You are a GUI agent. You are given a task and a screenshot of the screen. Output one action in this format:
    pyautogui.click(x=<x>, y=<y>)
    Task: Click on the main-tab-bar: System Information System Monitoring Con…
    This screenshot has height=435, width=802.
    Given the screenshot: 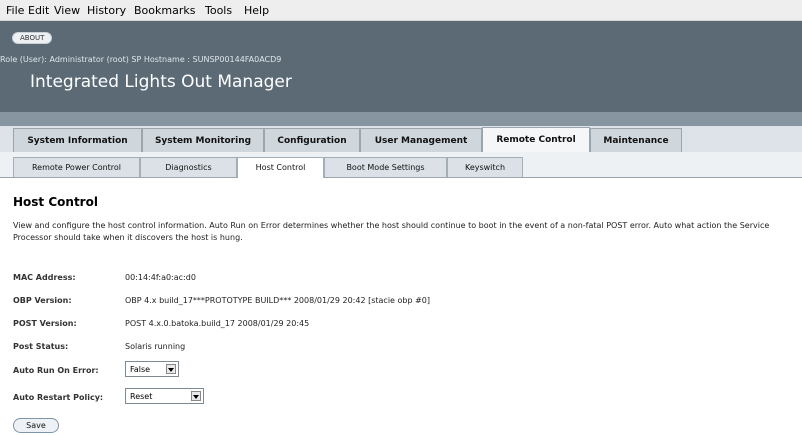 What is the action you would take?
    pyautogui.click(x=401, y=139)
    